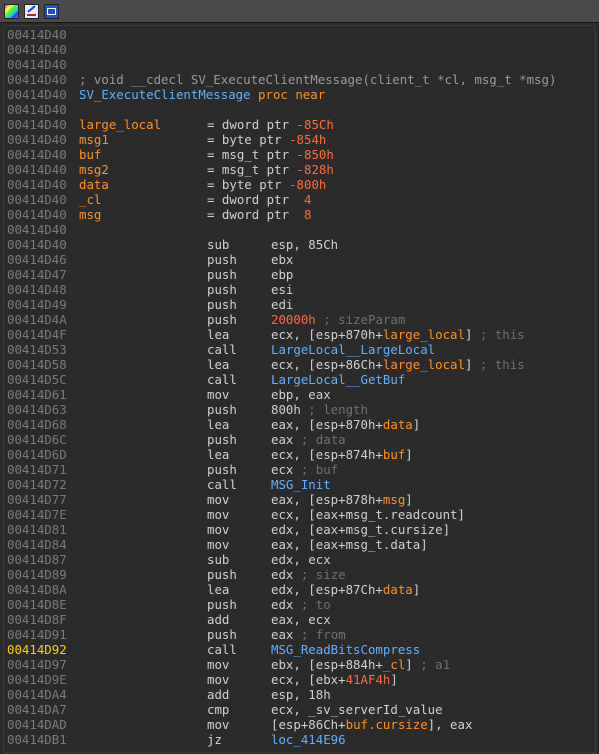 The width and height of the screenshot is (599, 754). Describe the element at coordinates (90, 154) in the screenshot. I see `stack-var-name: buf` at that location.